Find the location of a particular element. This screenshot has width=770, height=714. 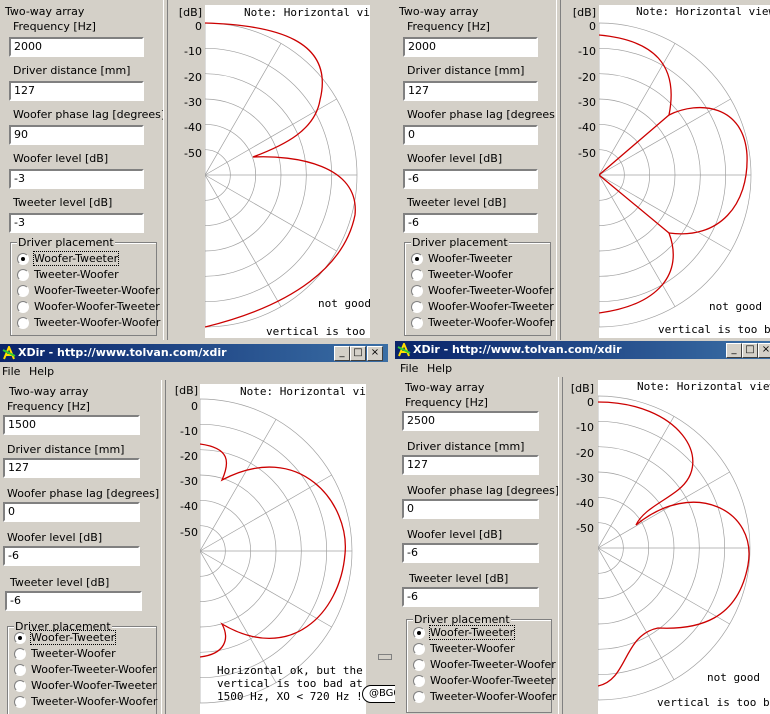

comment-line: vertical is too bad at is located at coordinates (290, 683).